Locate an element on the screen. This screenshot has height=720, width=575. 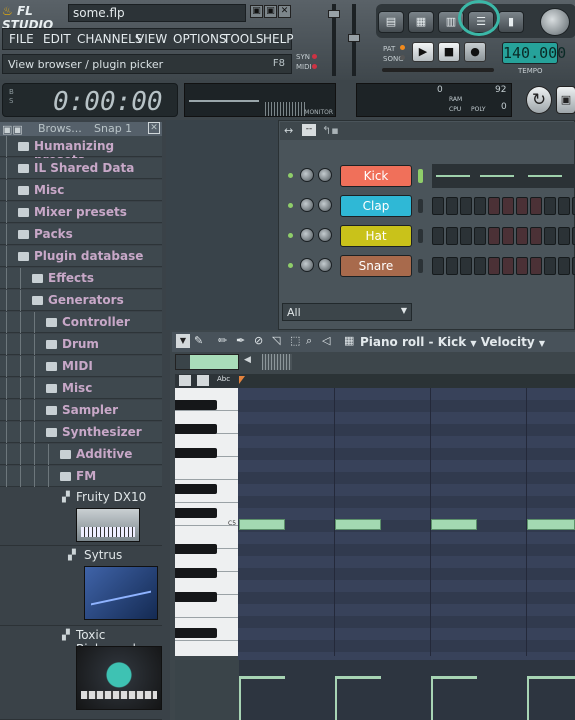
slice-icon: ◹ is located at coordinates (276, 340).